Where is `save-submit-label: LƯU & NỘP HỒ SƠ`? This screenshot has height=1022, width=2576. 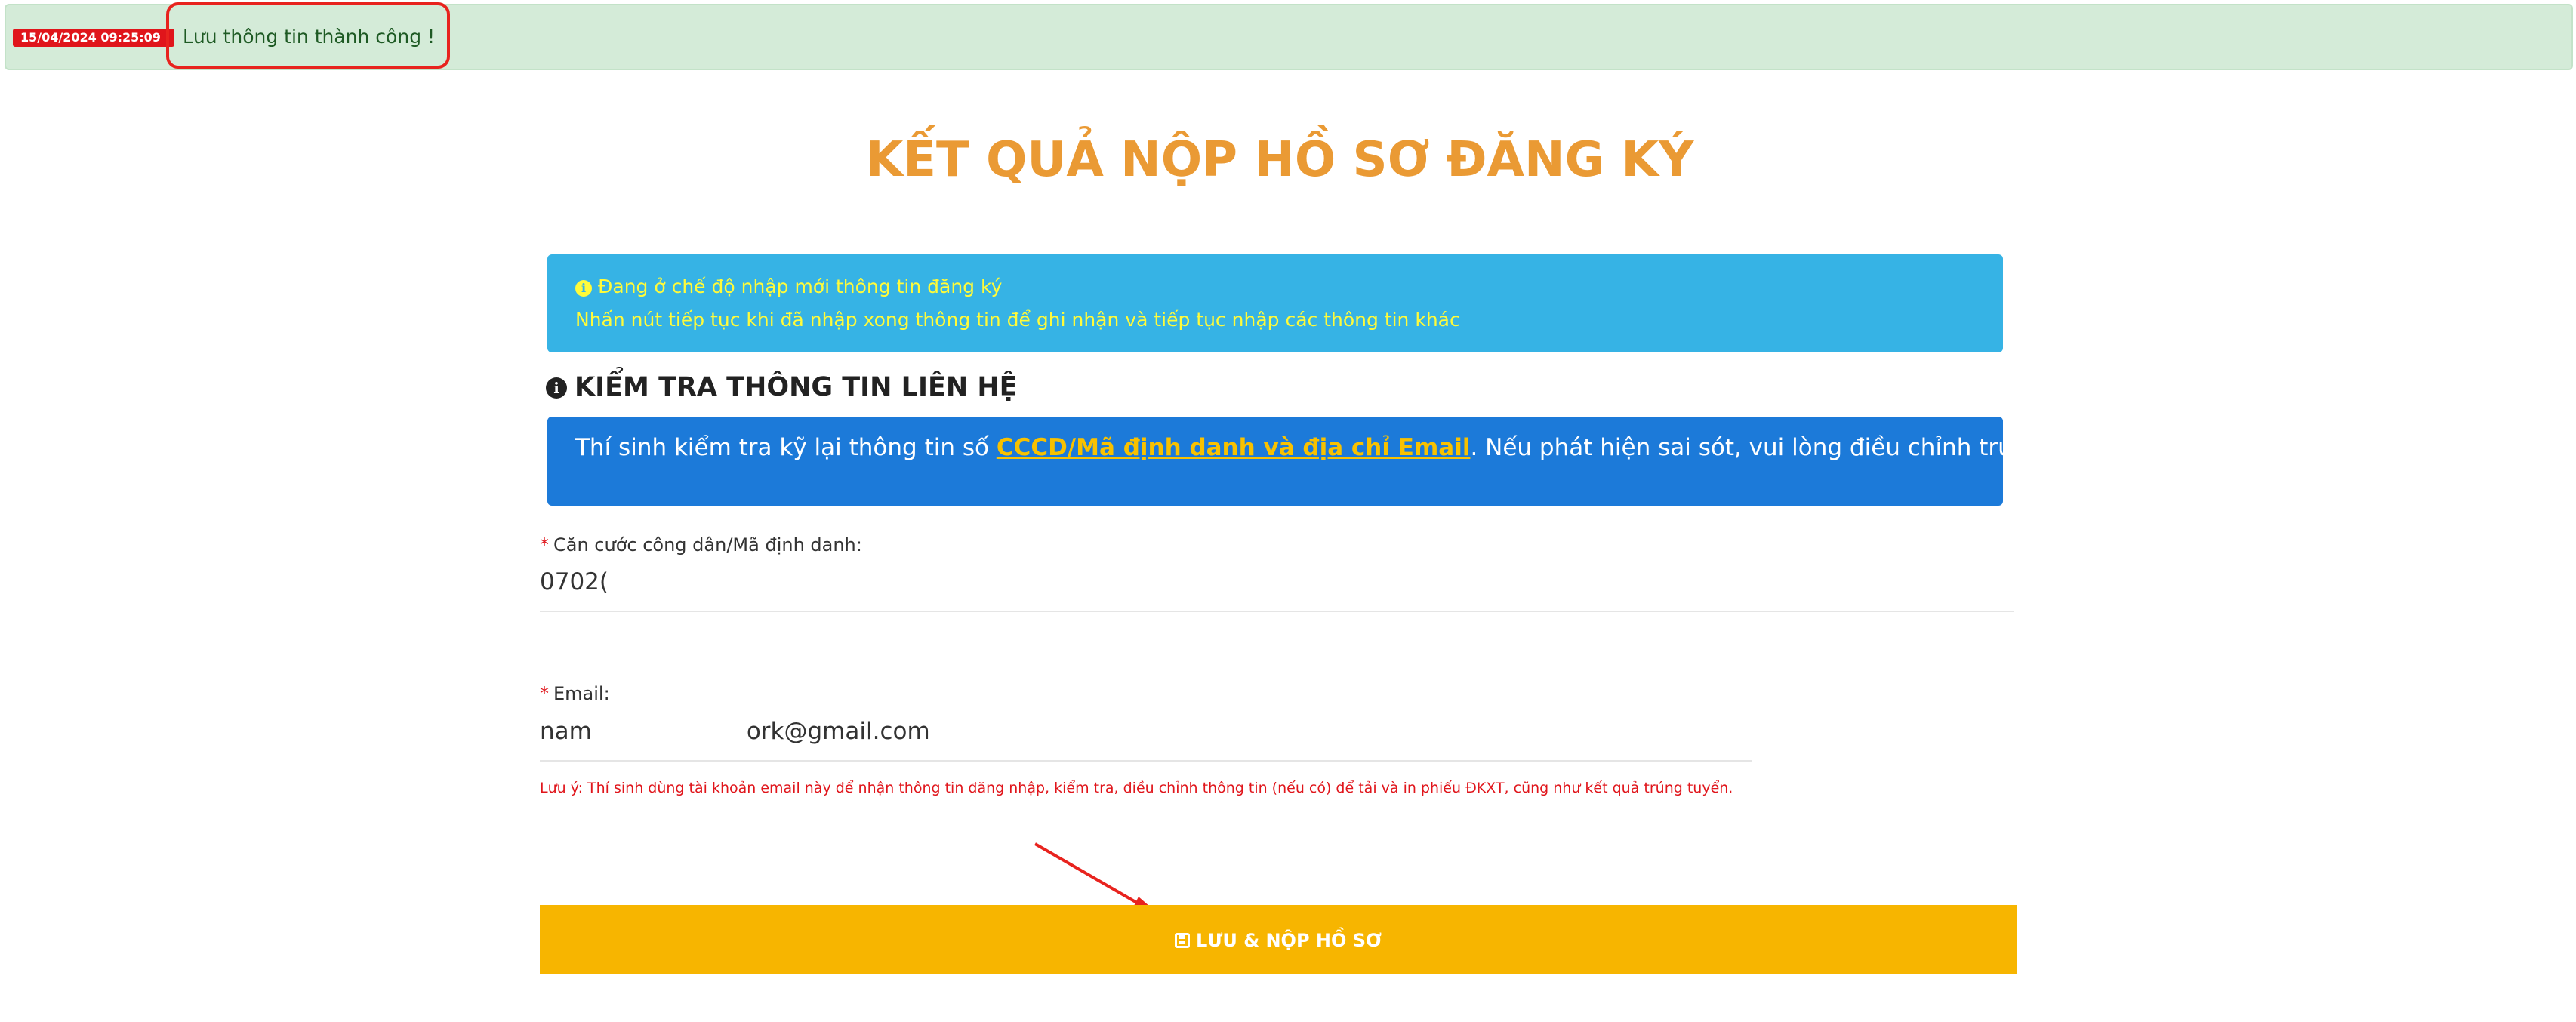 save-submit-label: LƯU & NỘP HỒ SƠ is located at coordinates (1289, 940).